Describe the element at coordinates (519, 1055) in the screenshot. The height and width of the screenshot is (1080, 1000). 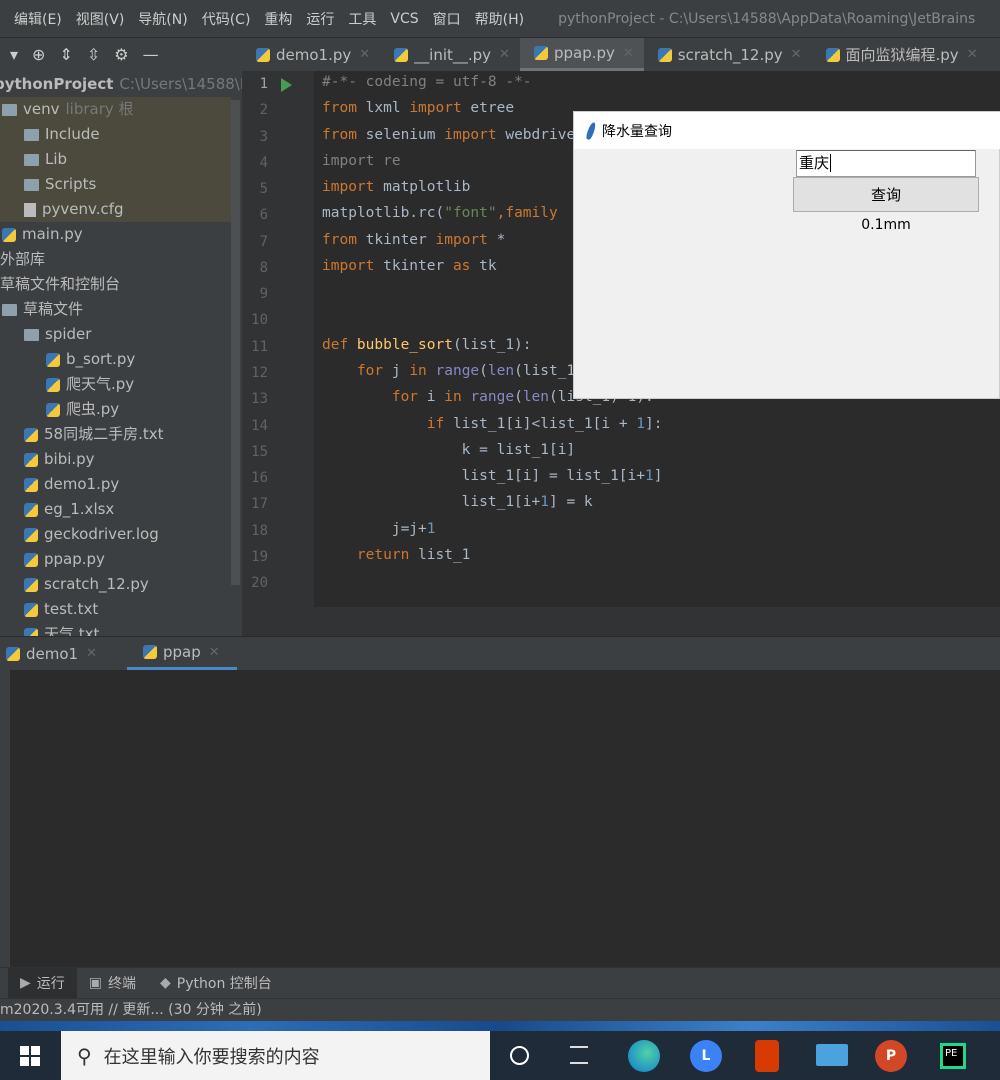
I see `cortana-icon` at that location.